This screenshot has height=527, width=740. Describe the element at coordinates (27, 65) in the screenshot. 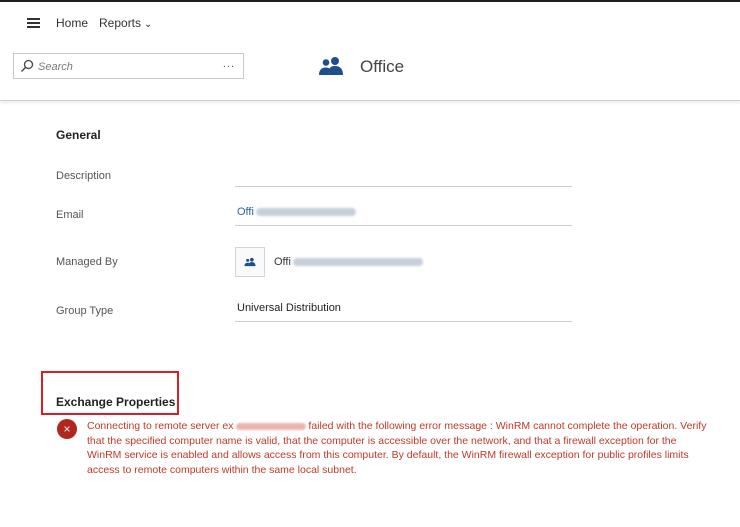

I see `search-icon` at that location.